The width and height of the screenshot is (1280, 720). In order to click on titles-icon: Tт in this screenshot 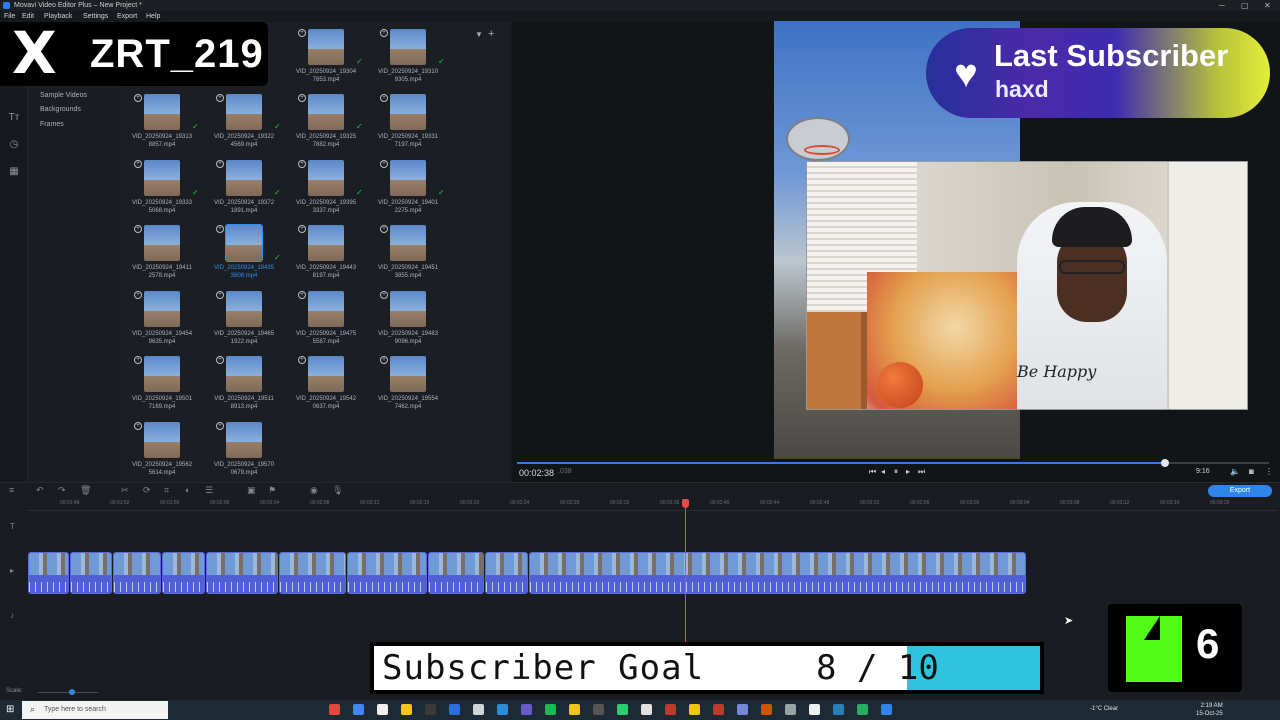, I will do `click(14, 118)`.